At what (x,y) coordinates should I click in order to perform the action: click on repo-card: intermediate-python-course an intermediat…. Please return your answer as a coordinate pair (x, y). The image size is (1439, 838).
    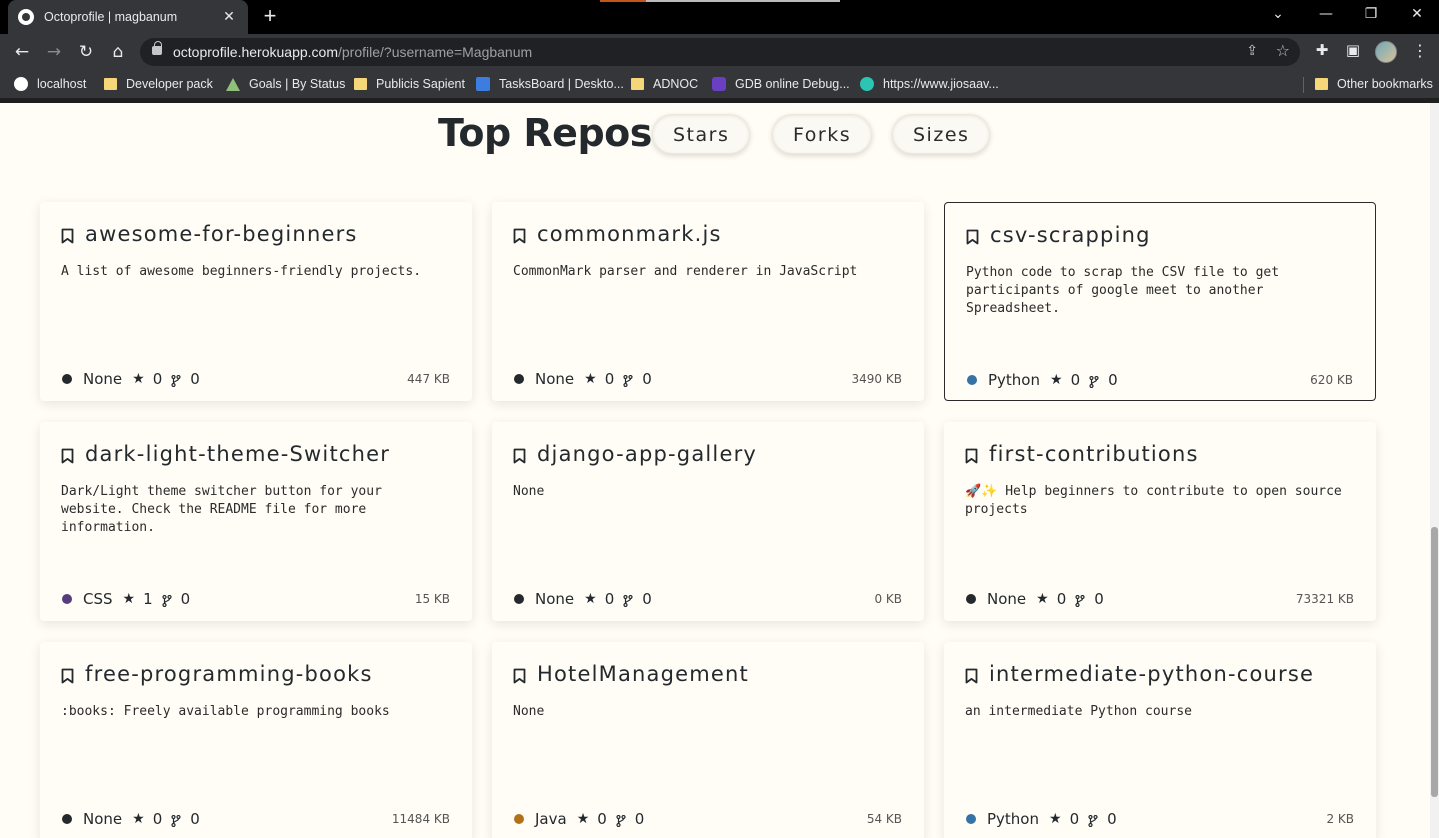
    Looking at the image, I should click on (1160, 740).